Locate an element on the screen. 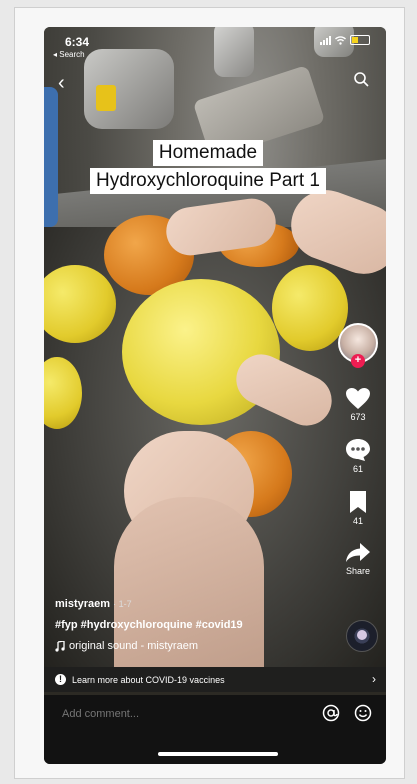 The image size is (417, 784). info-icon: ! is located at coordinates (60, 679).